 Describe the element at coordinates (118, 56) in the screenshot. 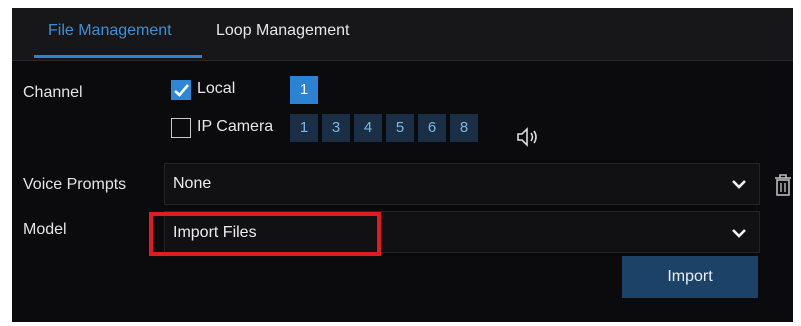

I see `active-tab-indicator` at that location.